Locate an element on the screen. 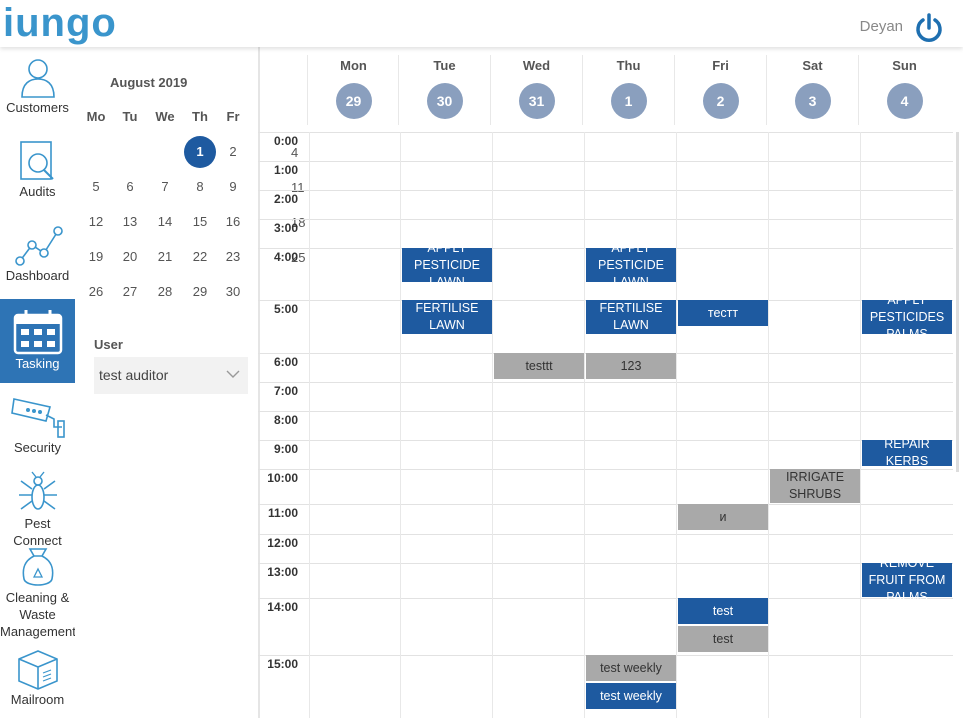 The width and height of the screenshot is (963, 718). day-name: Mon is located at coordinates (353, 65).